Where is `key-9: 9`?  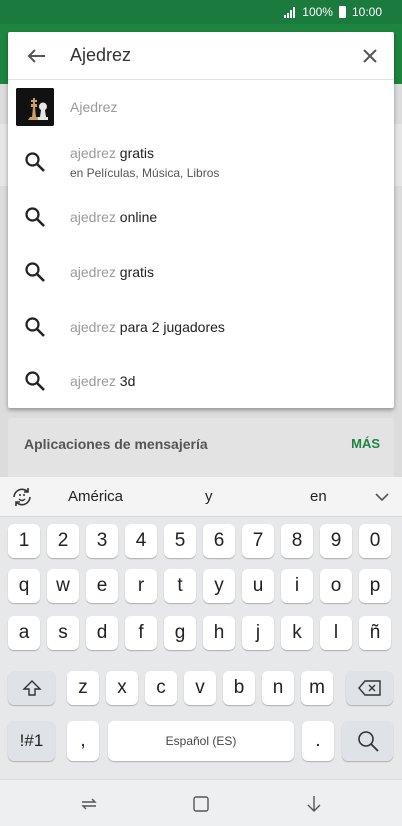 key-9: 9 is located at coordinates (336, 541).